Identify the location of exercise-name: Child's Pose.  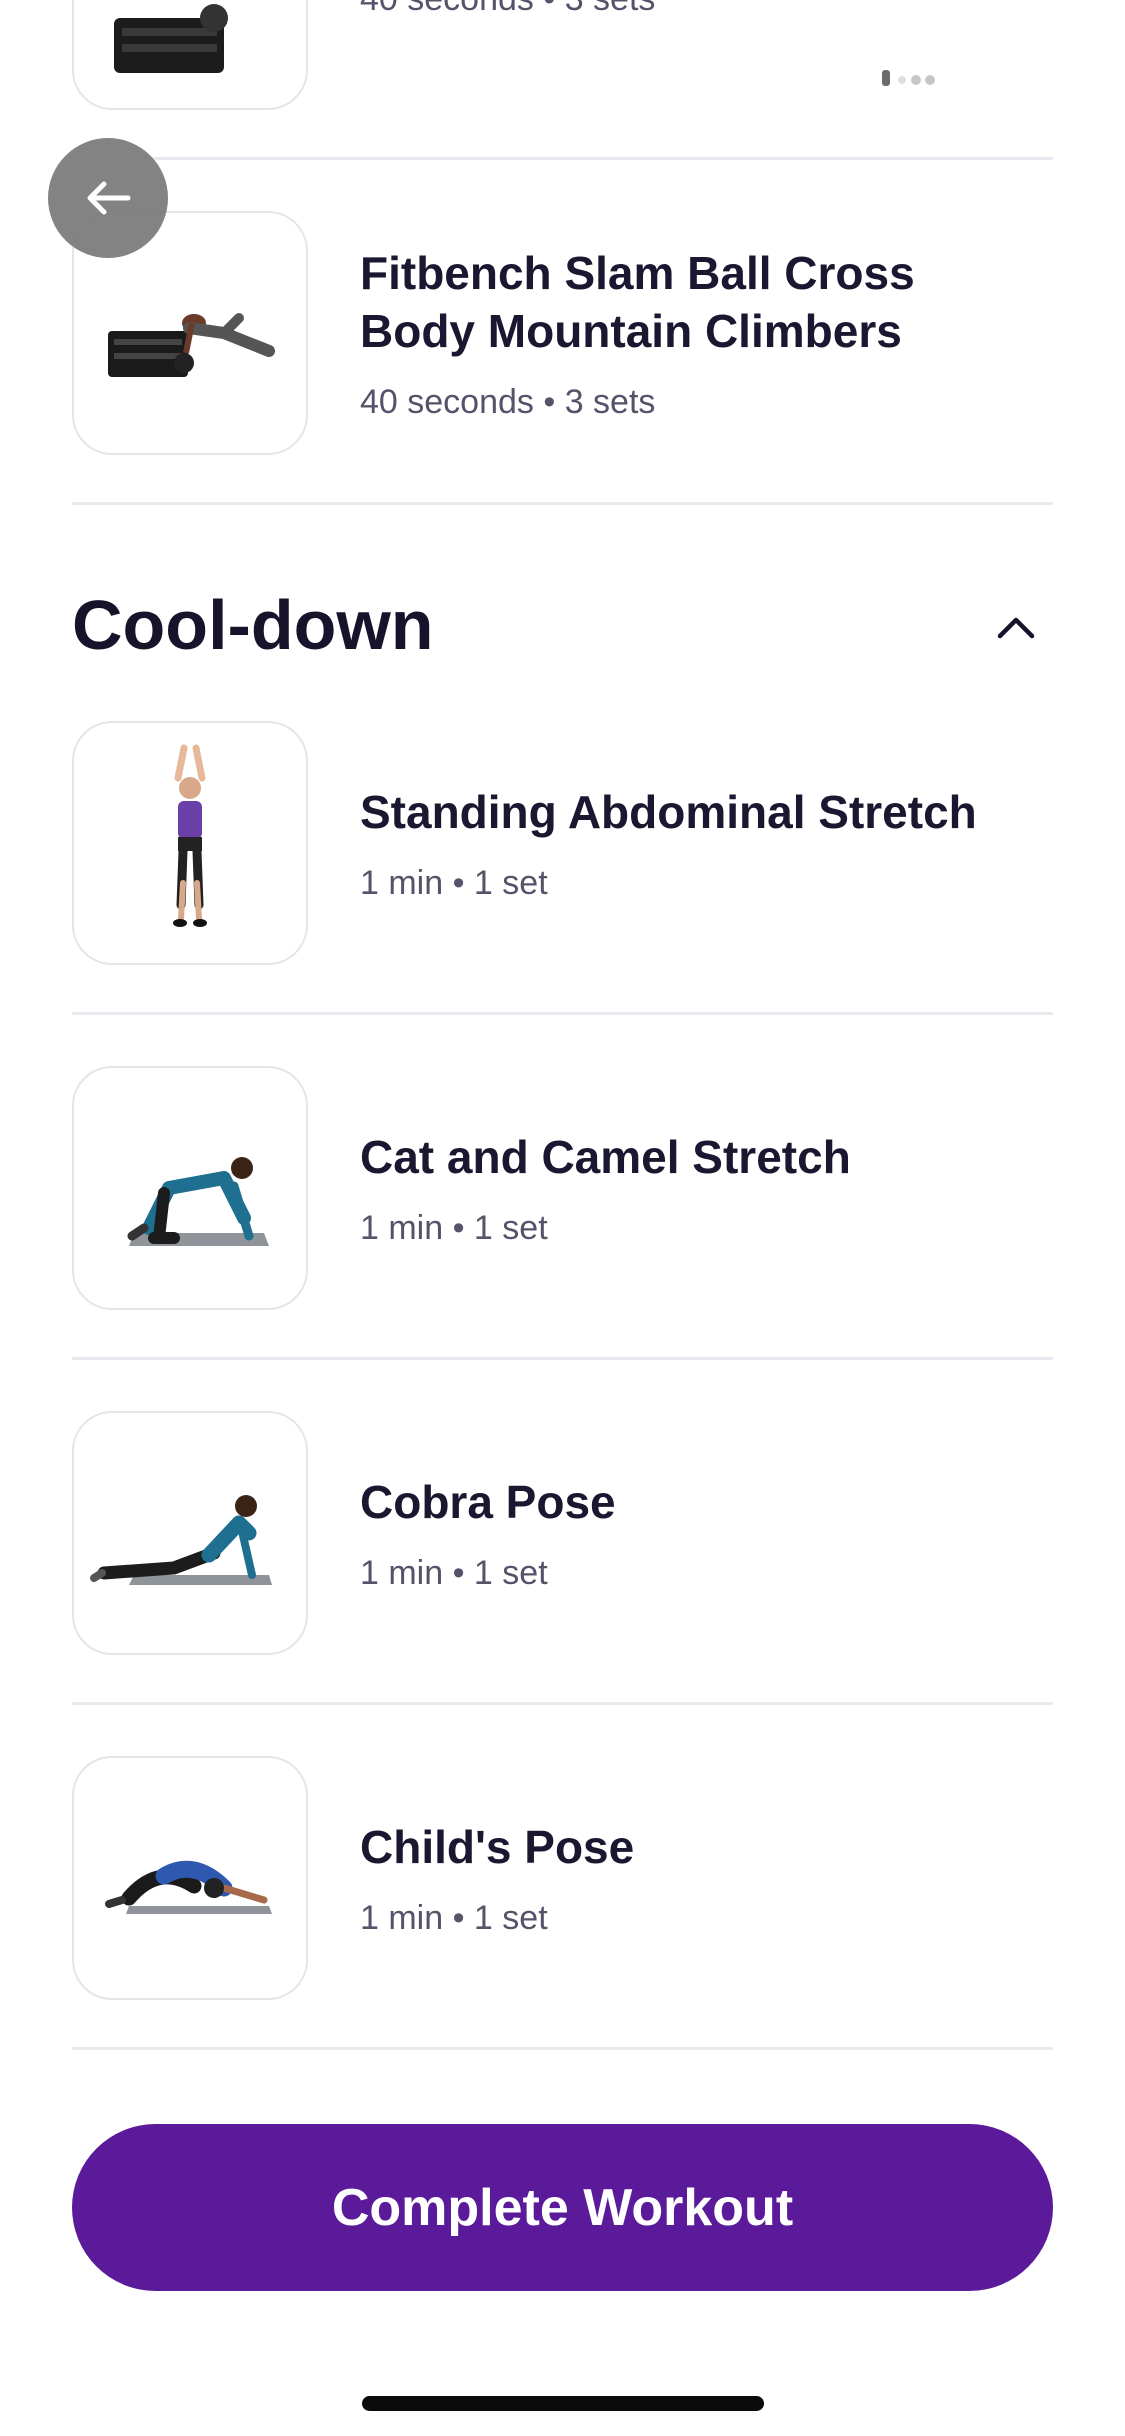
(497, 1846).